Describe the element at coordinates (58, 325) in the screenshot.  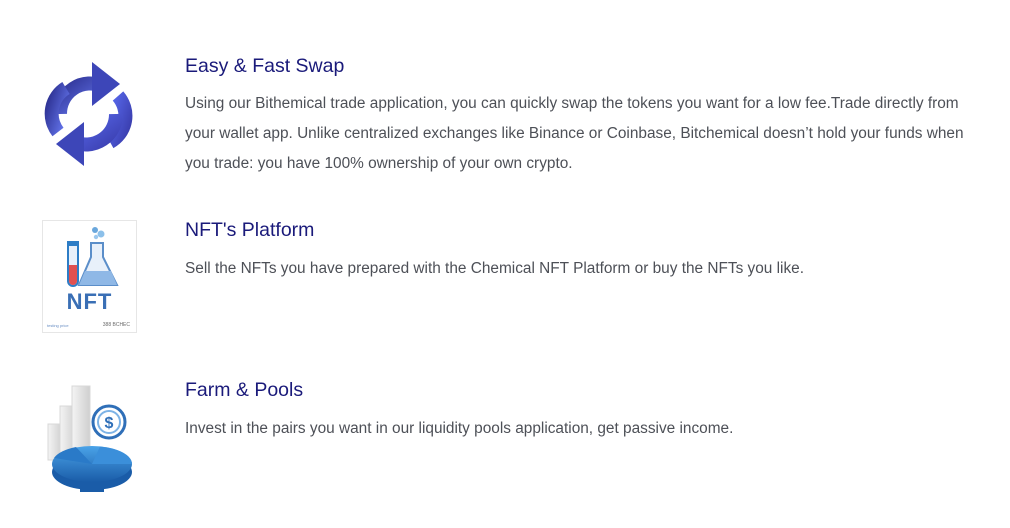
I see `nft-foot-left: testing price` at that location.